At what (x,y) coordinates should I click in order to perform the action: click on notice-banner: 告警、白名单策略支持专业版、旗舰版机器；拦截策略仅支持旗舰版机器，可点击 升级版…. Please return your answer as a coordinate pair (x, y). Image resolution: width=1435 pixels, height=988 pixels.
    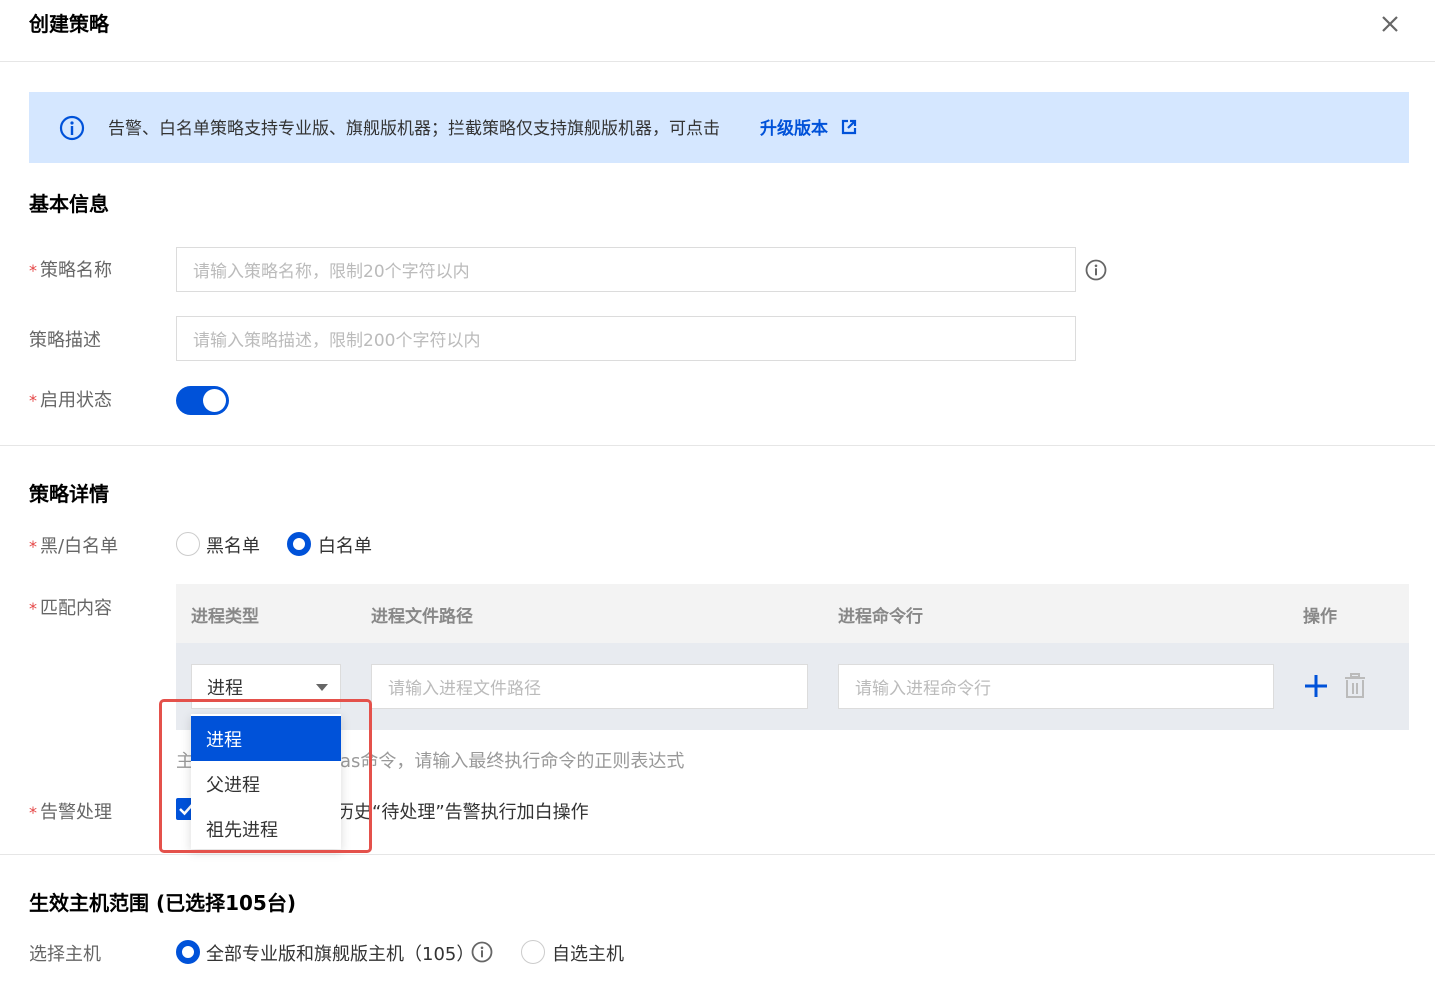
    Looking at the image, I should click on (719, 127).